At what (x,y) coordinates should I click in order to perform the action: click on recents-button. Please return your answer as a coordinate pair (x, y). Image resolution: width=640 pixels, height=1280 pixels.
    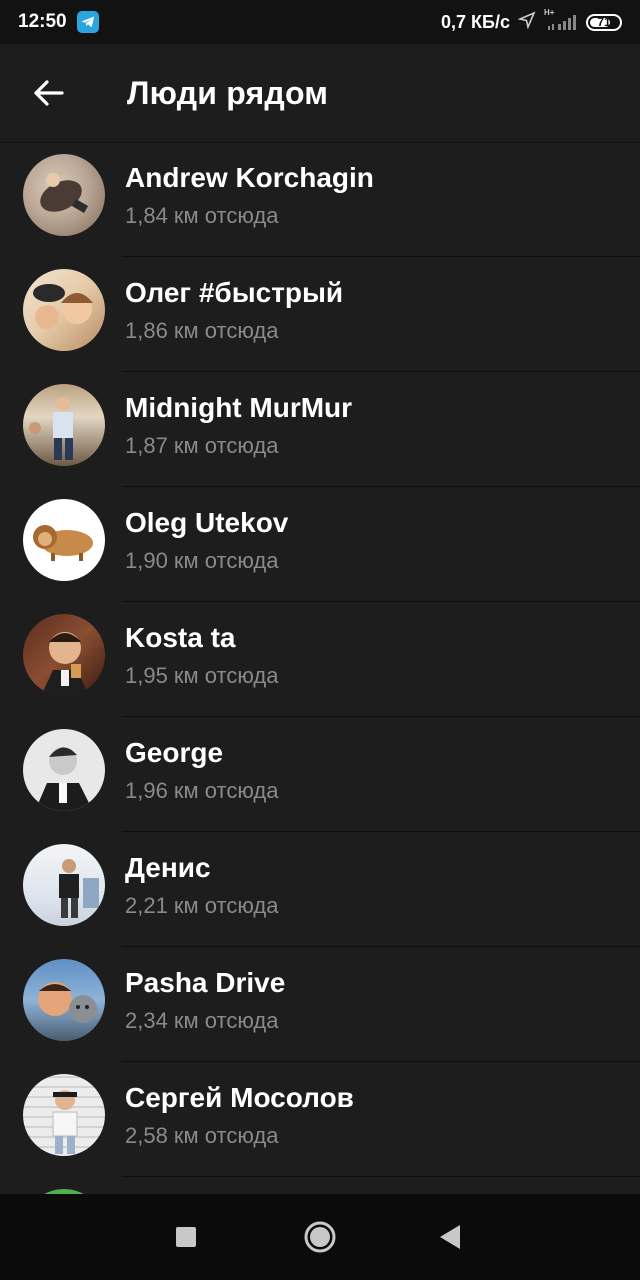
    Looking at the image, I should click on (186, 1237).